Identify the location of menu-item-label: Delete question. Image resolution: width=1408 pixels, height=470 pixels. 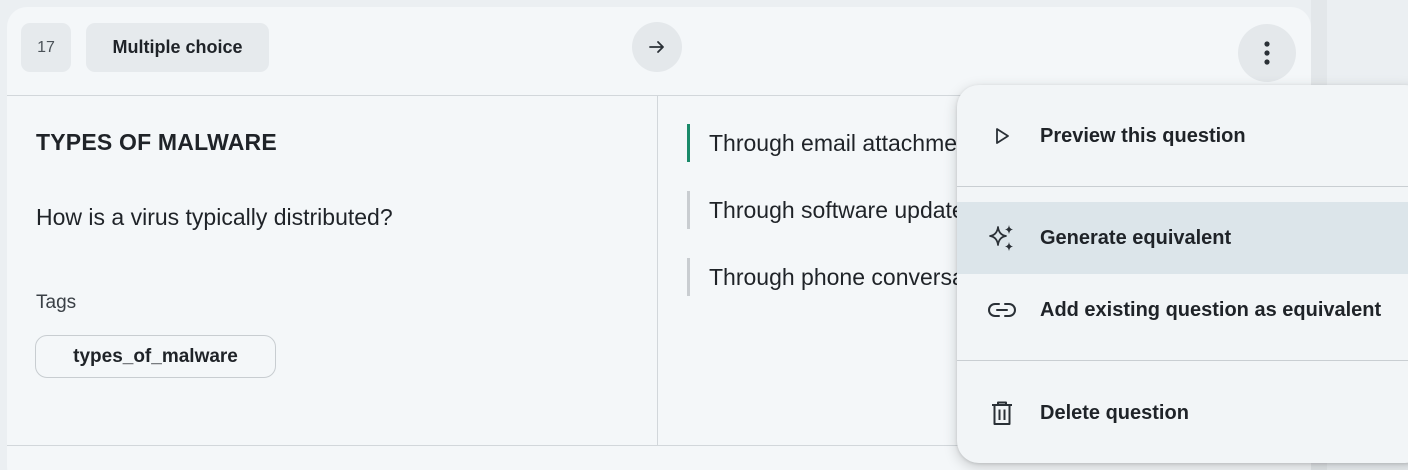
(1114, 412).